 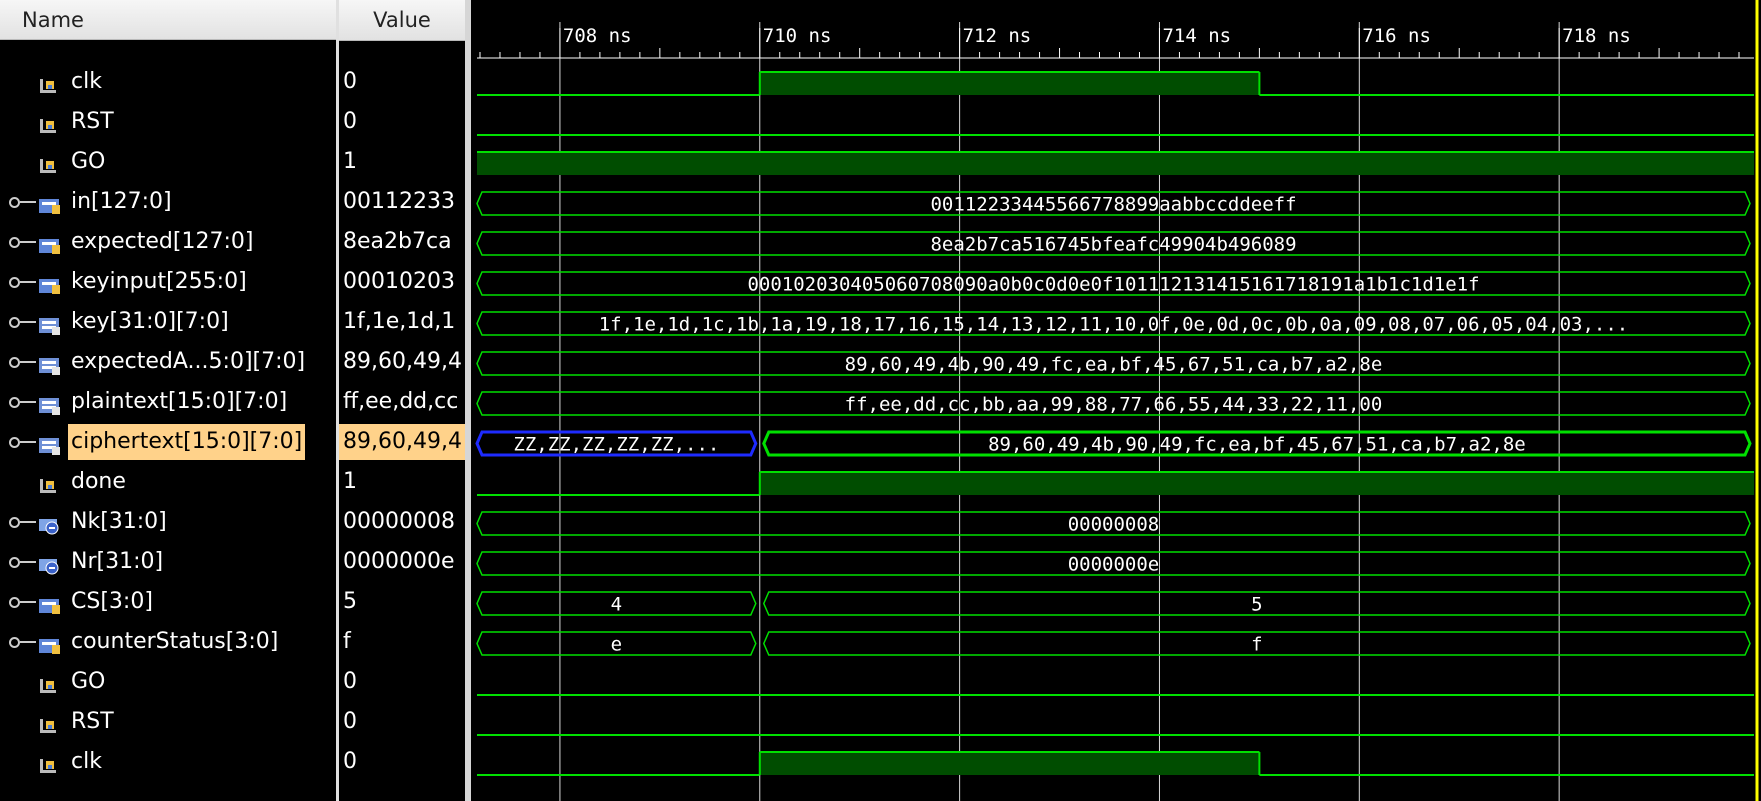 What do you see at coordinates (399, 201) in the screenshot?
I see `signal-value: 00112233` at bounding box center [399, 201].